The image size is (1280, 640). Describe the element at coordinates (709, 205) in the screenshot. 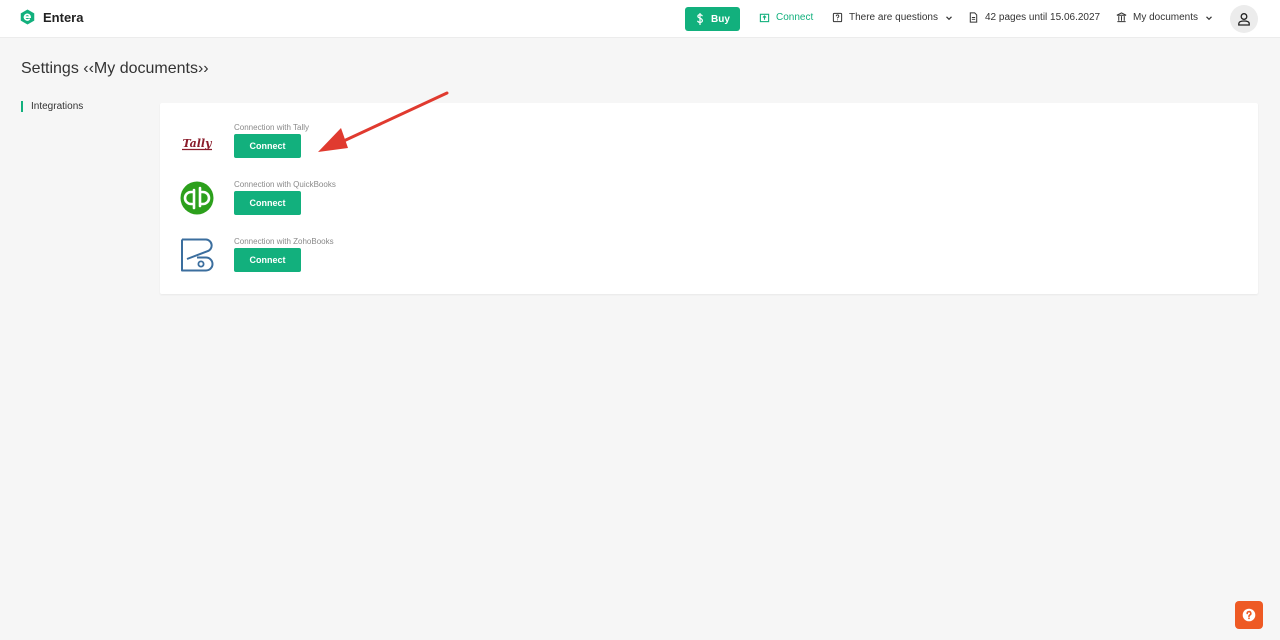

I see `integration-row-quickbooks: Connection with QuickBooks Connect` at that location.